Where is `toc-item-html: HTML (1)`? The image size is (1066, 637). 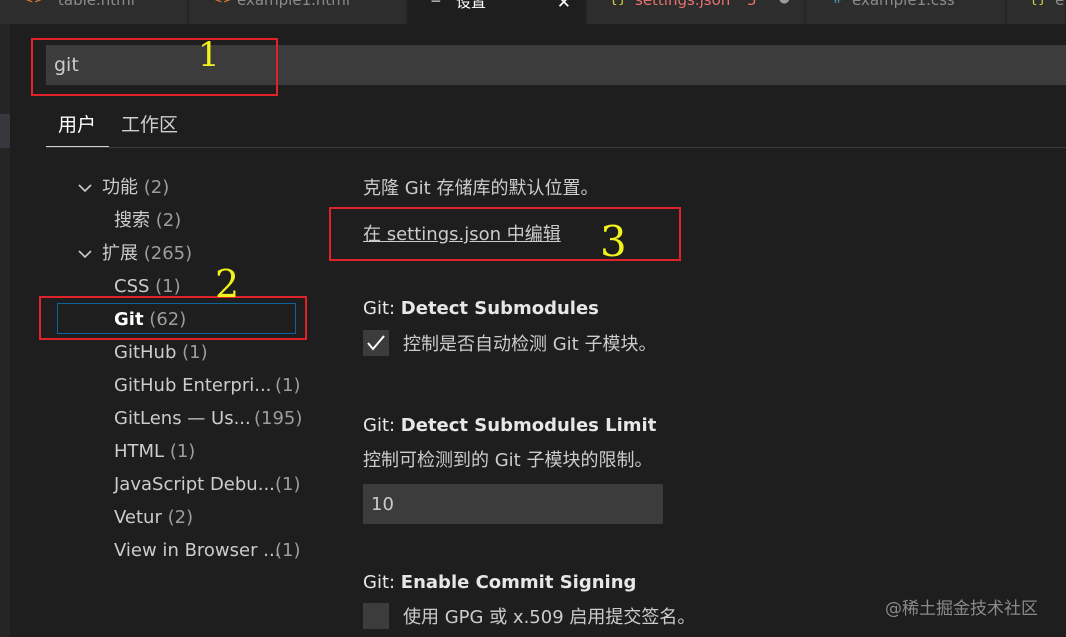 toc-item-html: HTML (1) is located at coordinates (154, 452).